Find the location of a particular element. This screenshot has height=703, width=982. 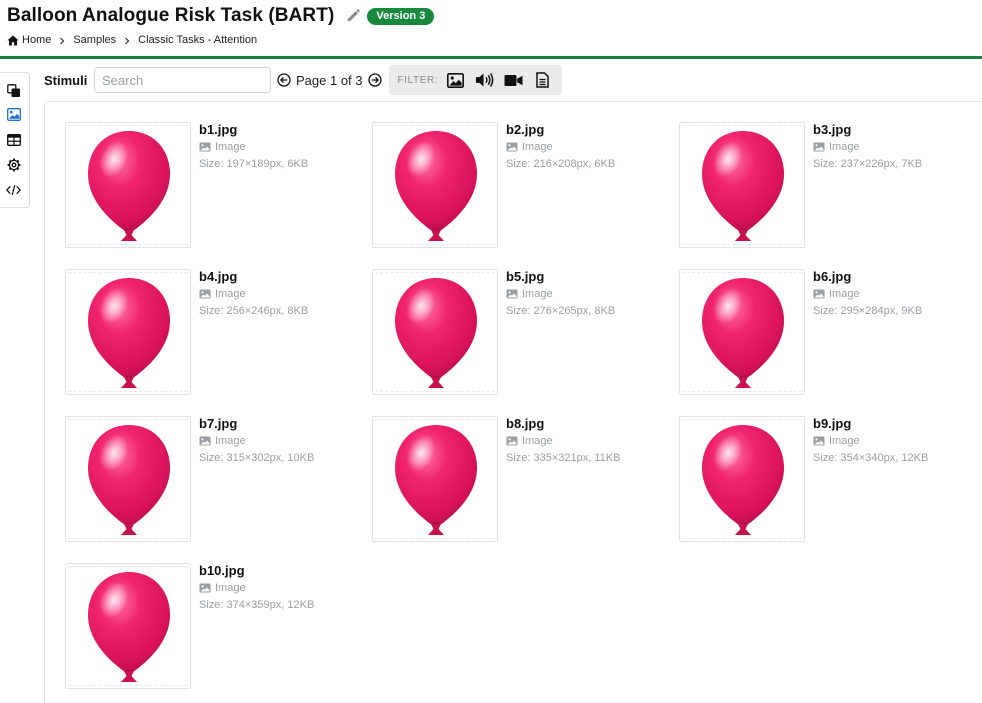

stimulus-card: b2.jpg Image Size: 216×208px, 6KB is located at coordinates (522, 186).